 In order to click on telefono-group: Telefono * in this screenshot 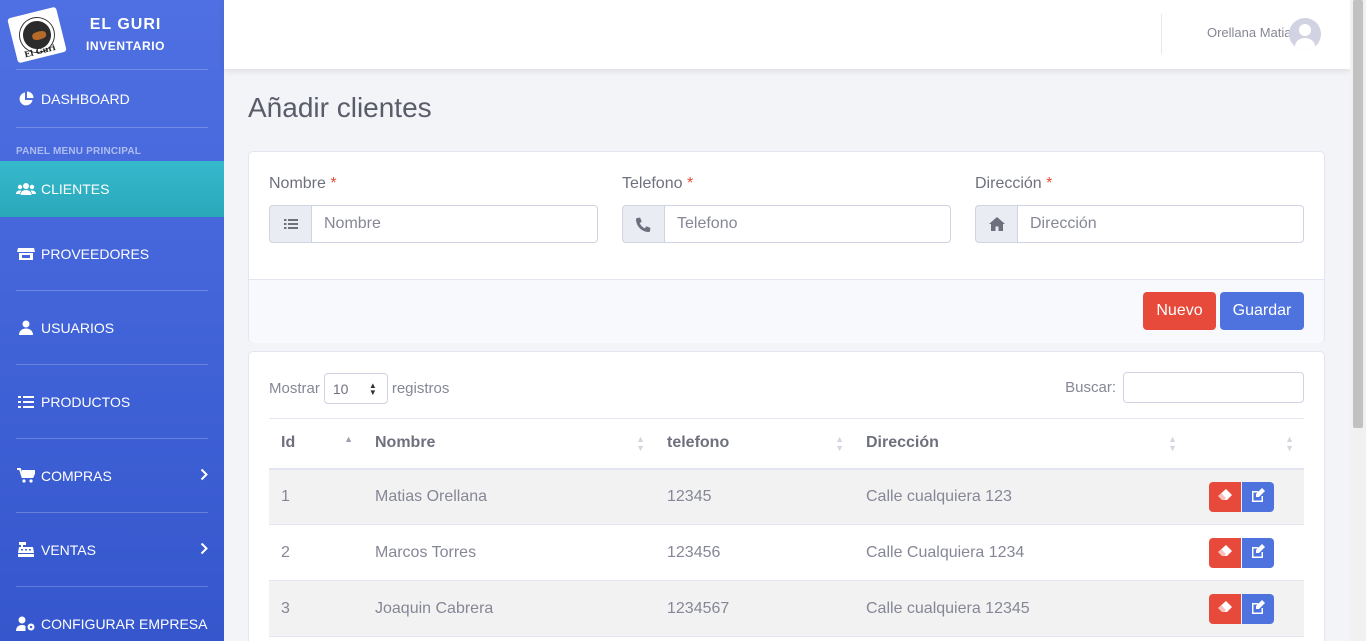, I will do `click(786, 209)`.